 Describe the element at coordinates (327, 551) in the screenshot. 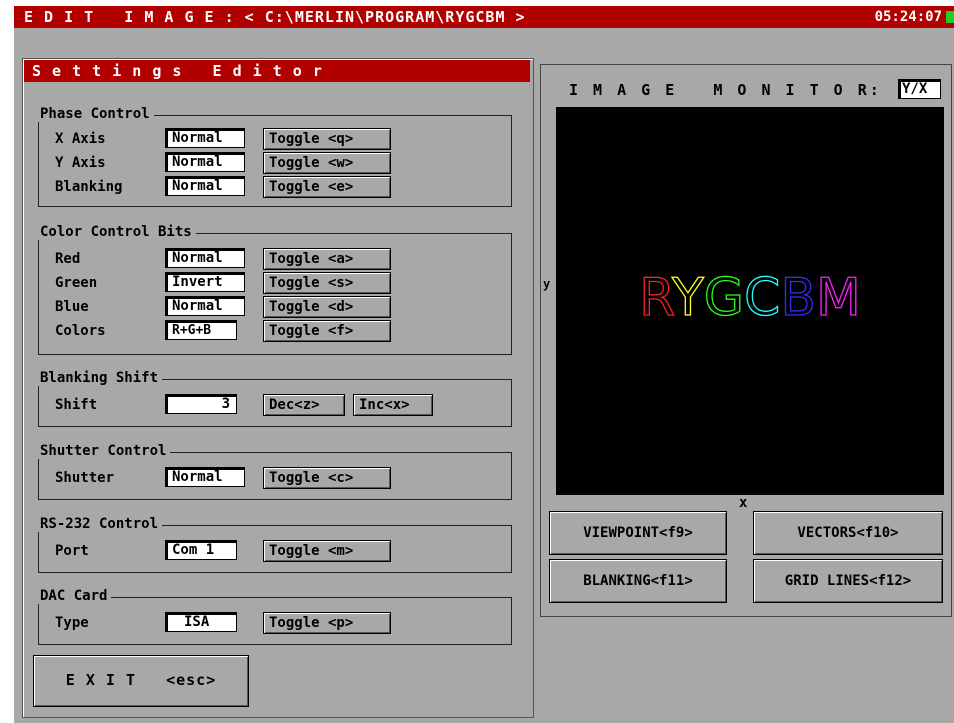

I see `toggle-port-button: Toggle <m>` at that location.